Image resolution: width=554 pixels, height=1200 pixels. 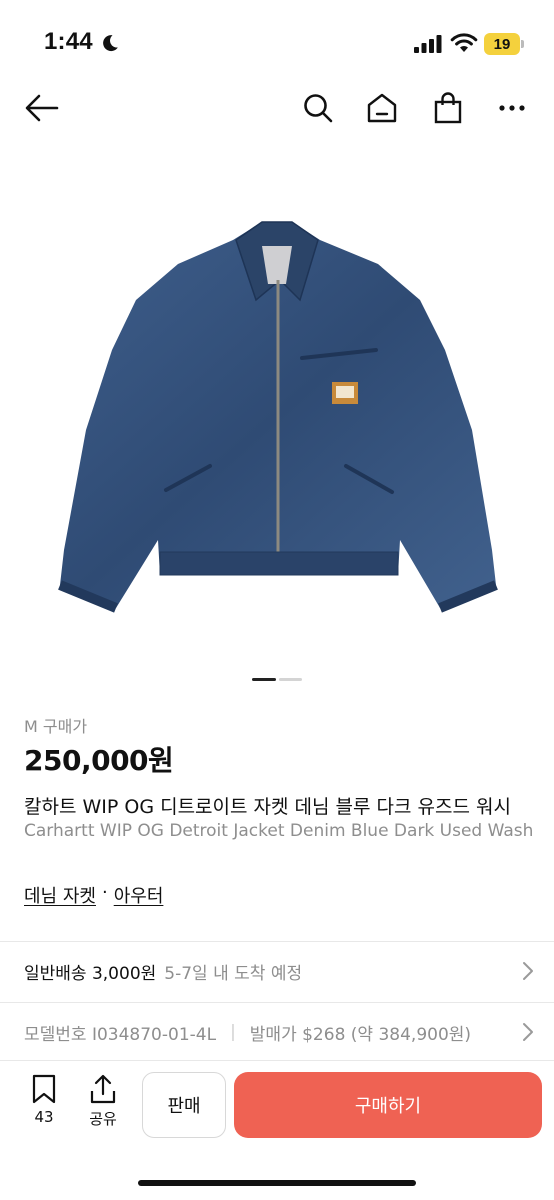 I want to click on bottom-action-bar: 43 공유 판매 구매하기, so click(x=277, y=1131).